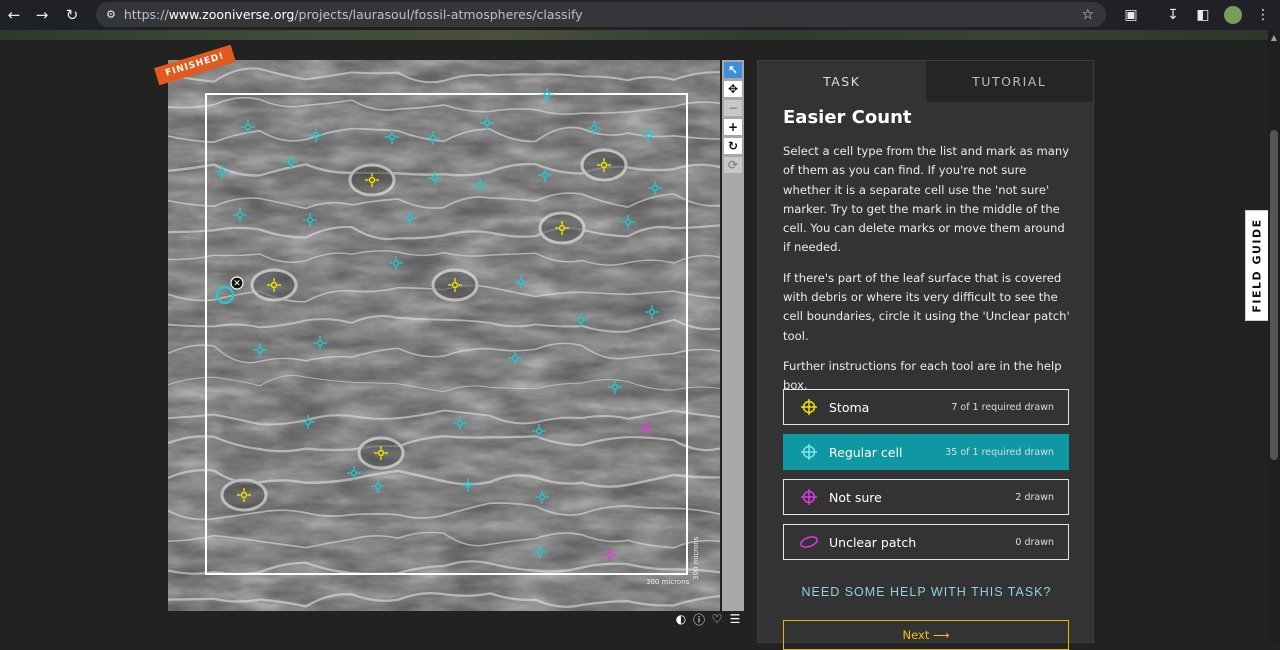 The image size is (1280, 650). I want to click on invert-icon: ◐, so click(681, 619).